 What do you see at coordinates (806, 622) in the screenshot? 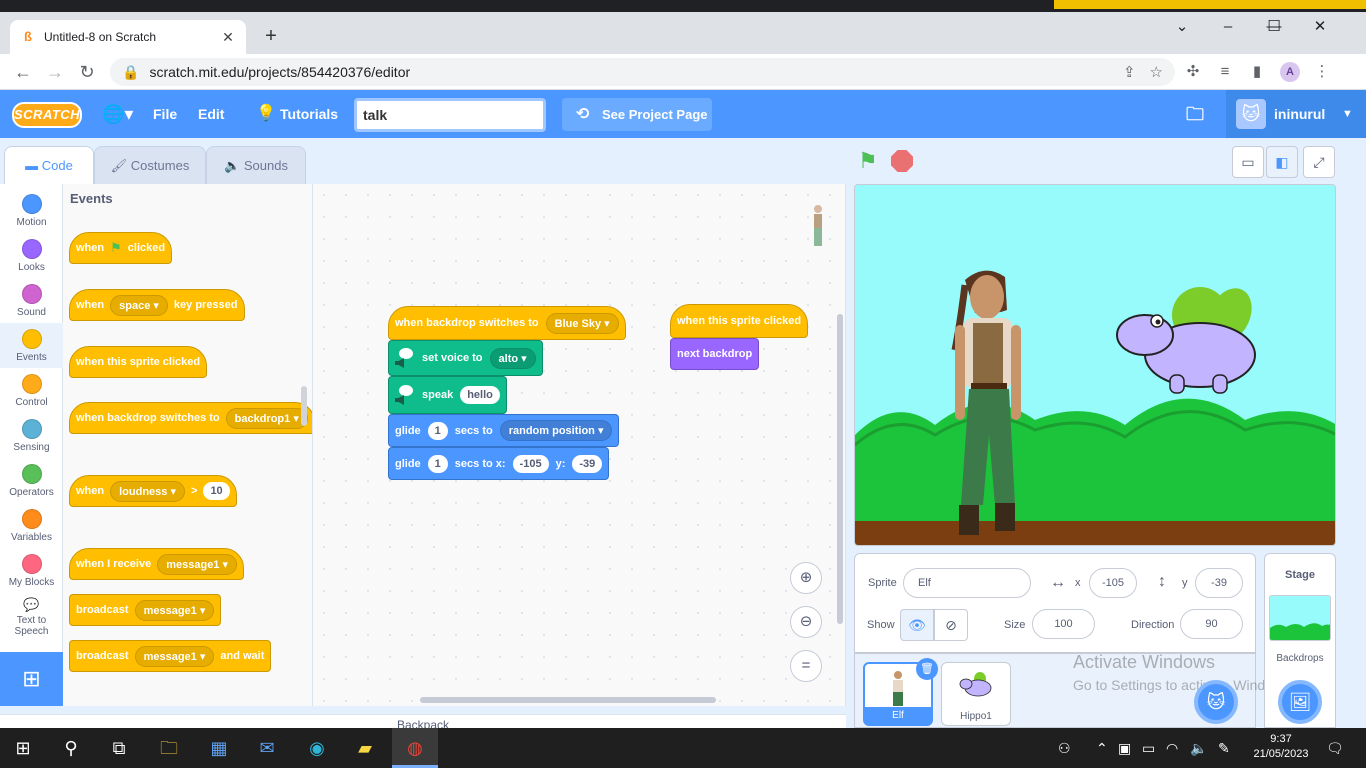
I see `zoom-out-button: ⊖` at bounding box center [806, 622].